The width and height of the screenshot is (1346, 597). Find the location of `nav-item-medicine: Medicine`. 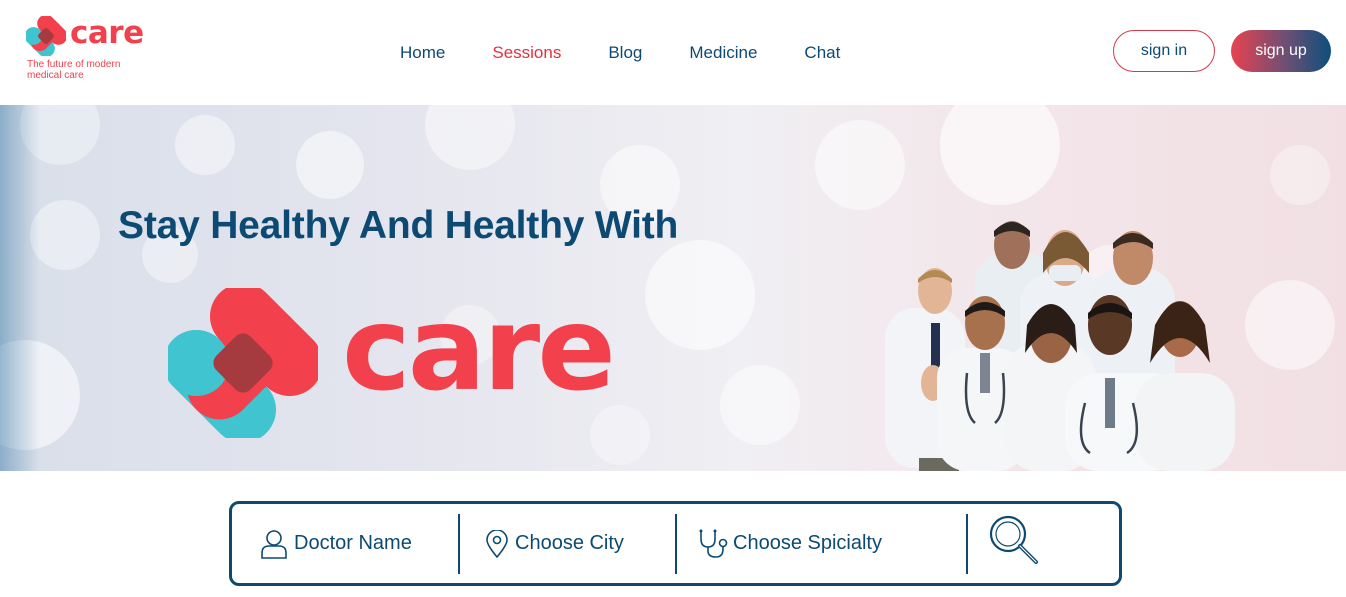

nav-item-medicine: Medicine is located at coordinates (723, 54).